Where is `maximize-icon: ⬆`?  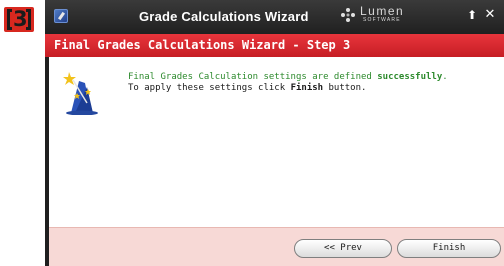
maximize-icon: ⬆ is located at coordinates (472, 15).